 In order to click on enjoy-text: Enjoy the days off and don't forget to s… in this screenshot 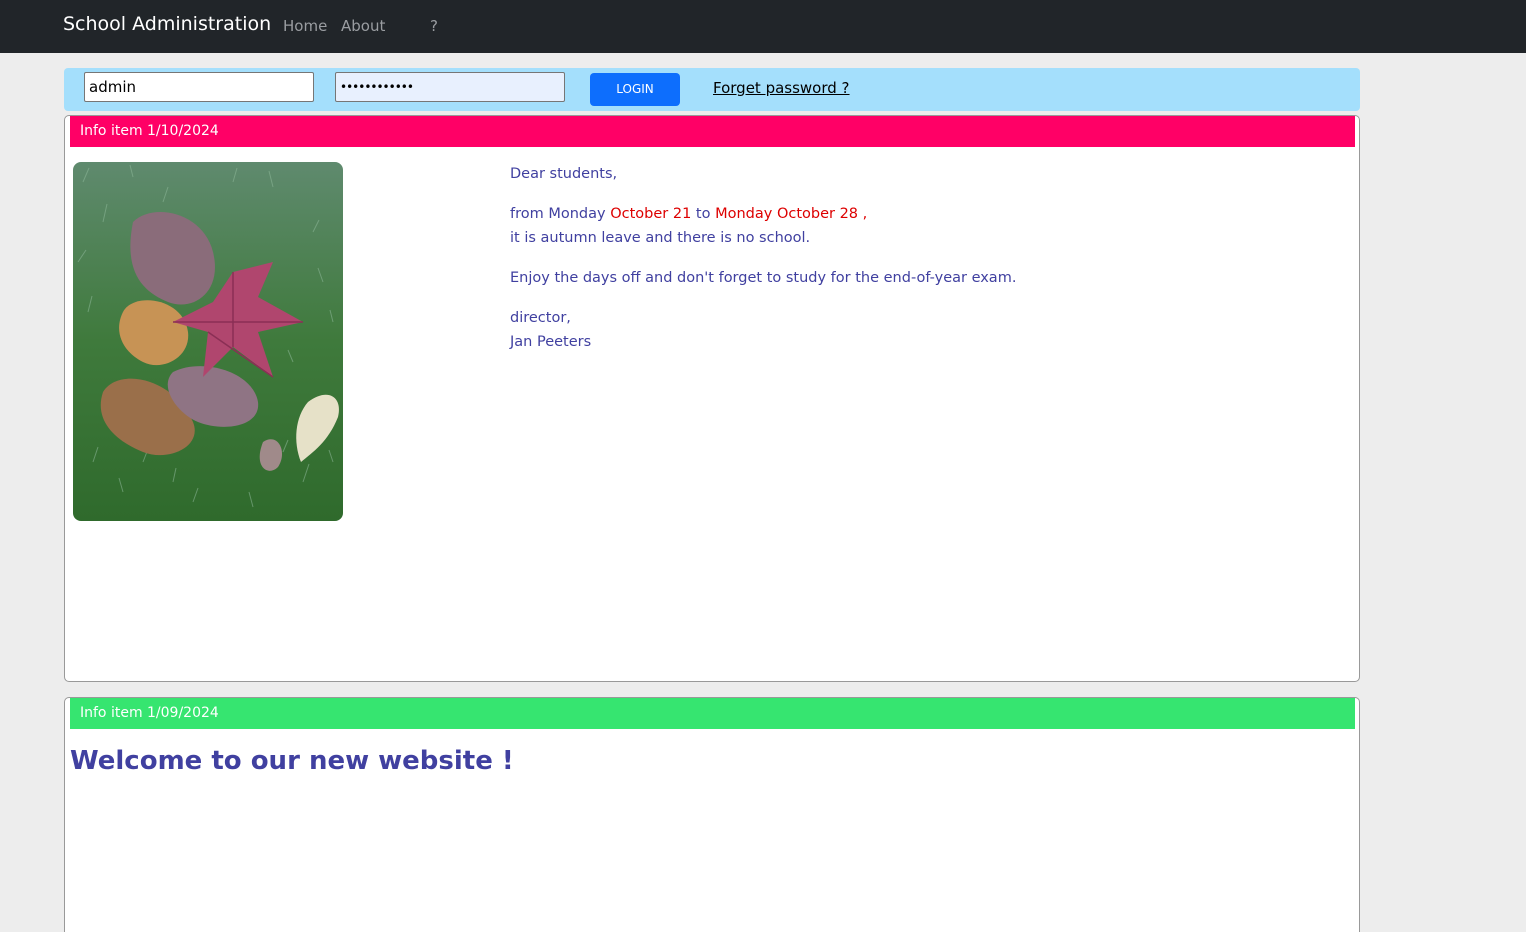, I will do `click(763, 278)`.